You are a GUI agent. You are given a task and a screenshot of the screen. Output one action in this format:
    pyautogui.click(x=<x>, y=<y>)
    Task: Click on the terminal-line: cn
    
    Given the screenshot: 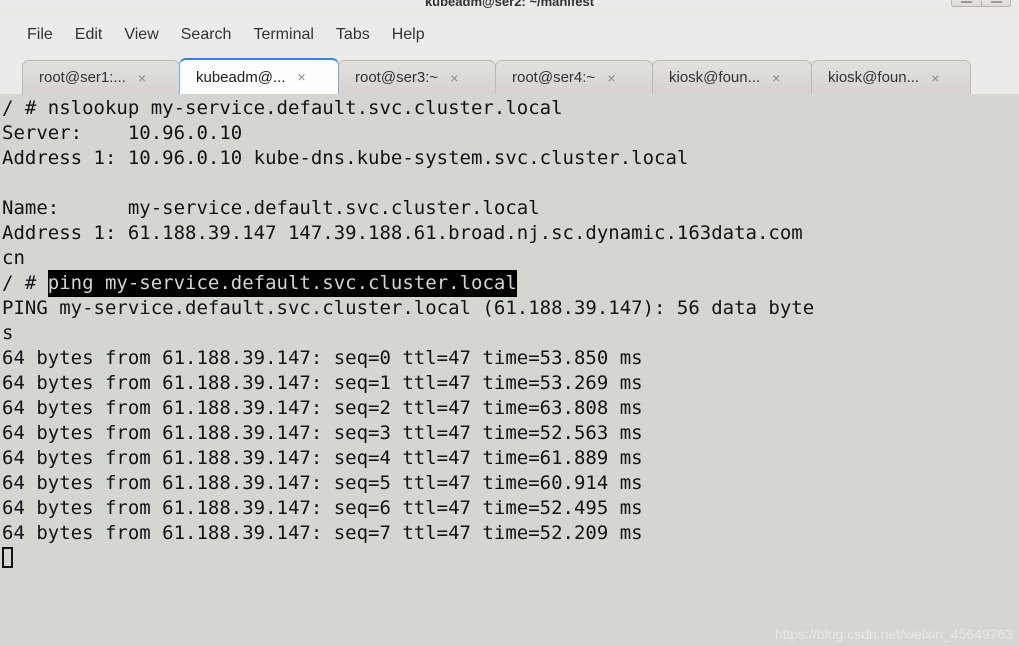 What is the action you would take?
    pyautogui.click(x=13, y=258)
    